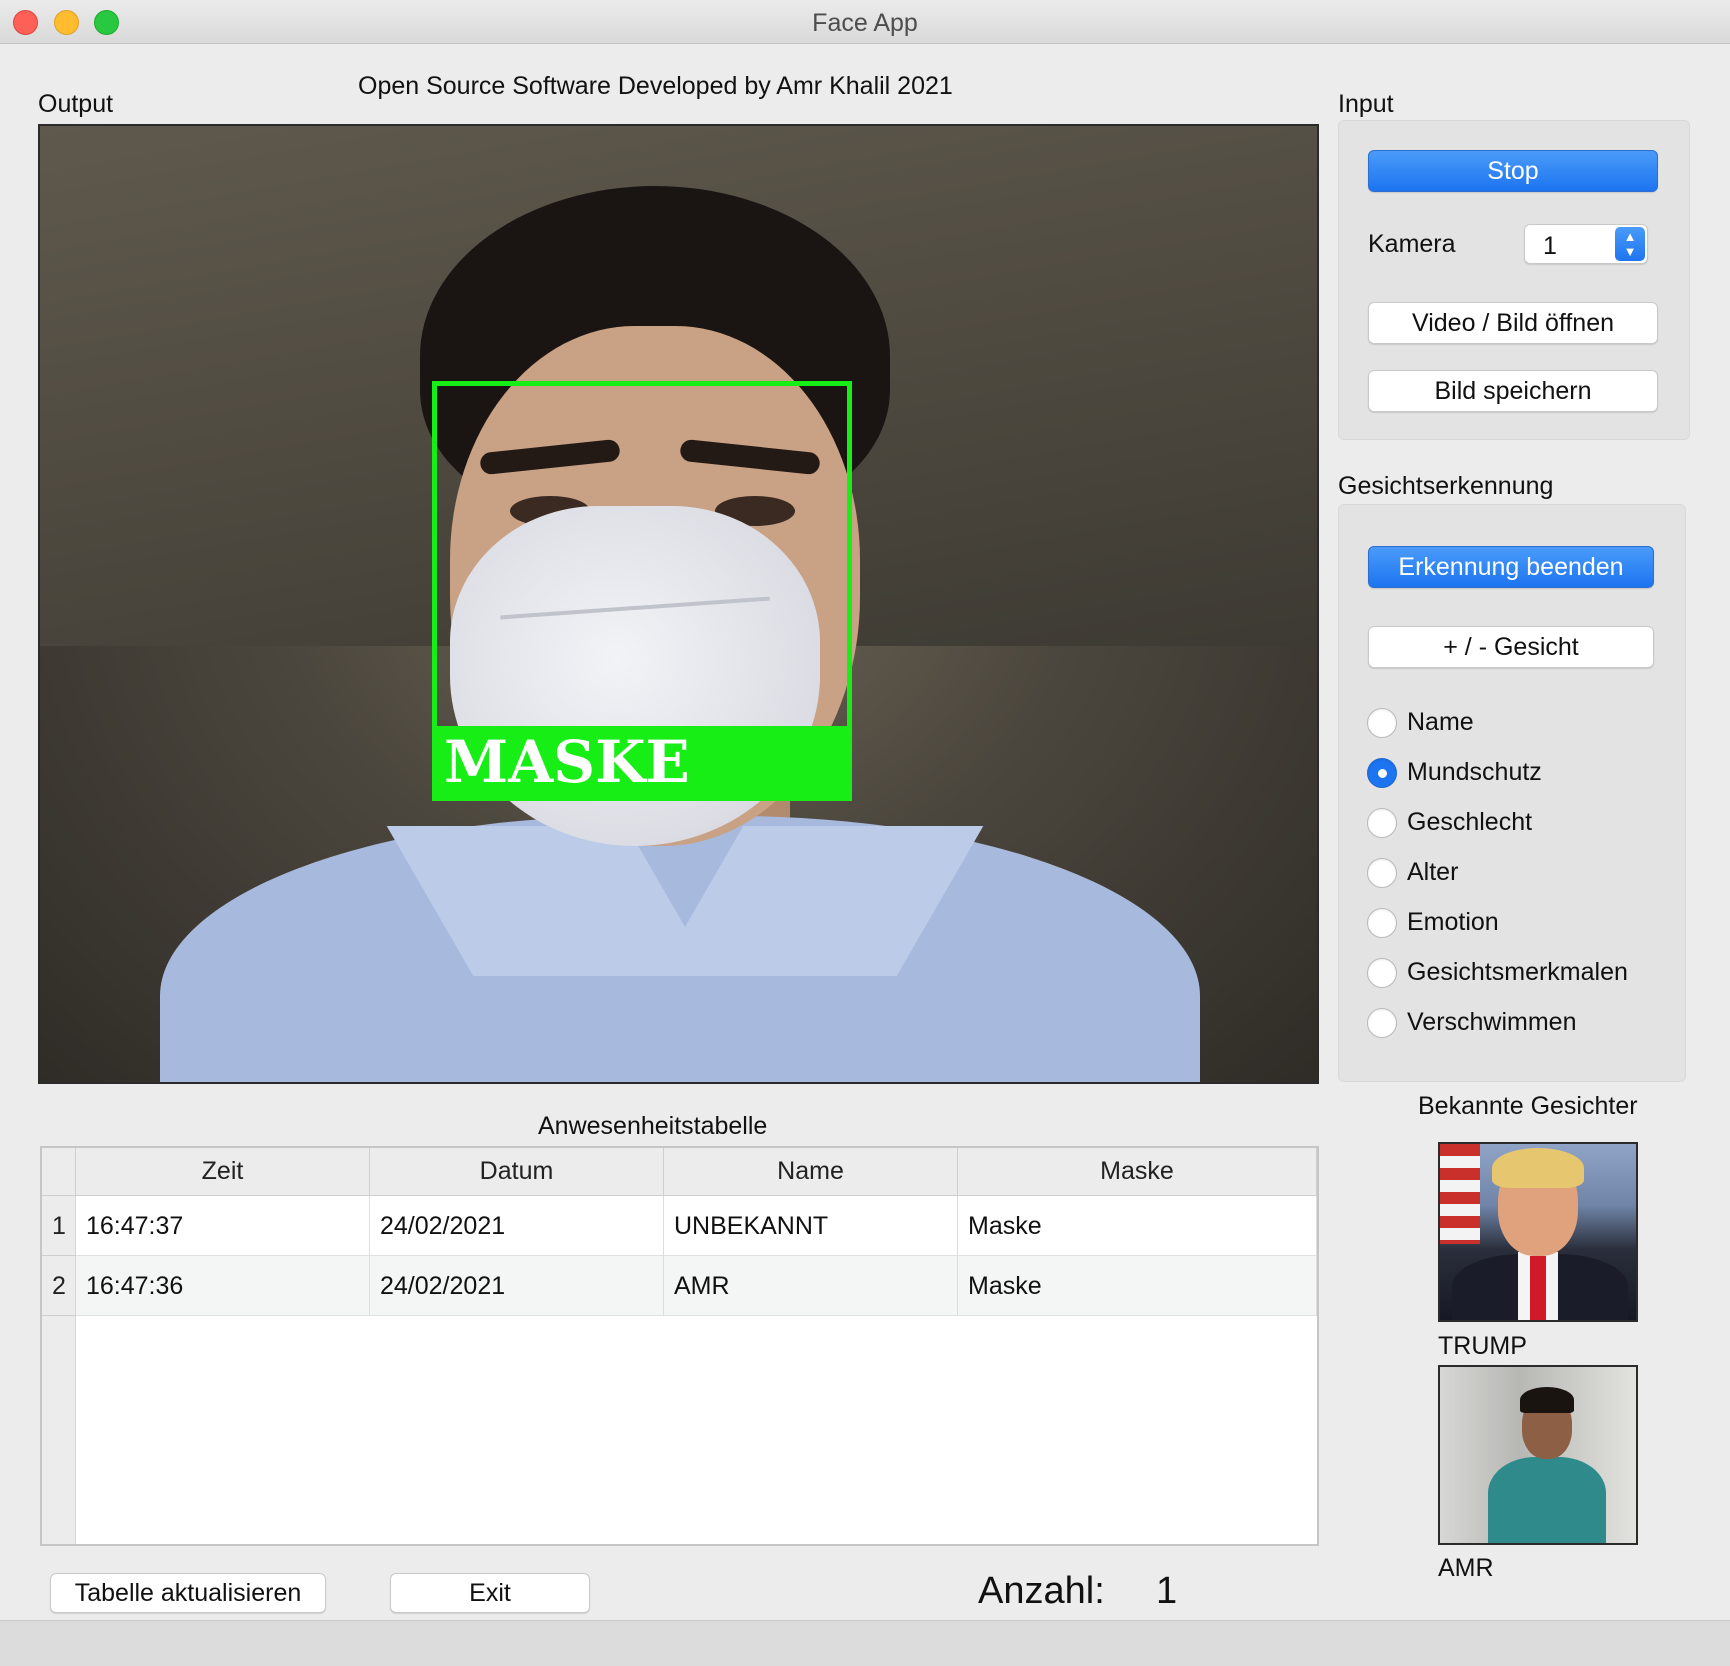 This screenshot has width=1730, height=1666. I want to click on input-label: Input, so click(1366, 104).